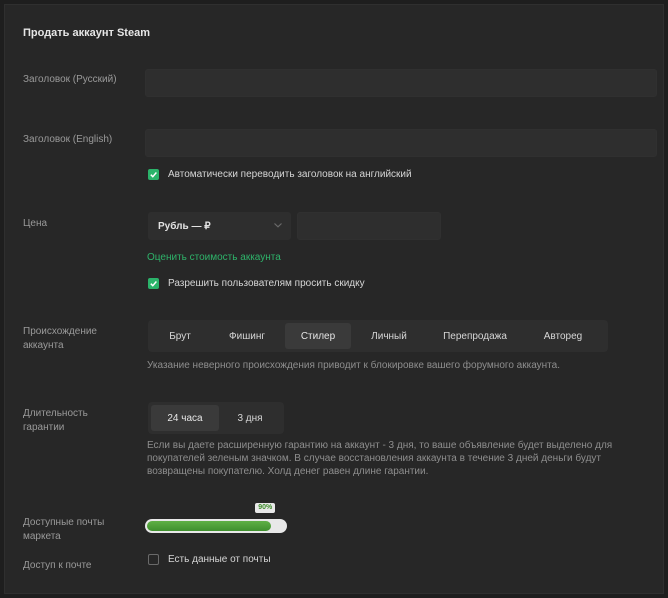 The image size is (668, 598). Describe the element at coordinates (55, 420) in the screenshot. I see `guarantee-label: Длительность гарантии` at that location.